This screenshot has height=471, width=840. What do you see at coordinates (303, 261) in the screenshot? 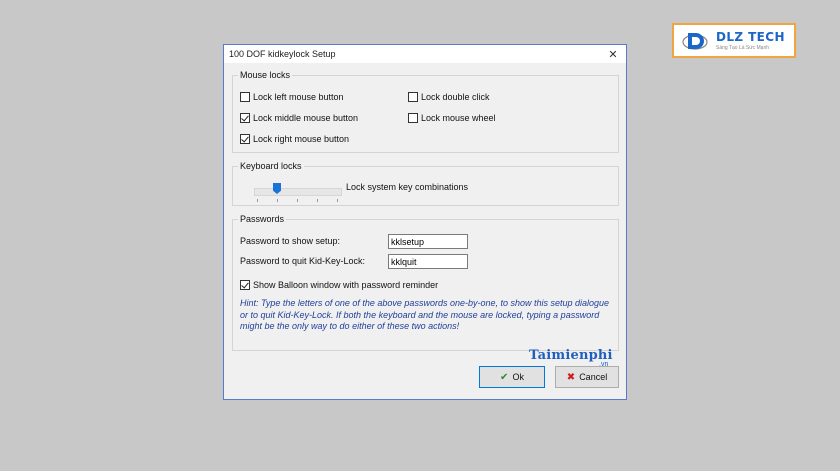
I see `quit-password-label: Password to quit Kid-Key-Lock:` at bounding box center [303, 261].